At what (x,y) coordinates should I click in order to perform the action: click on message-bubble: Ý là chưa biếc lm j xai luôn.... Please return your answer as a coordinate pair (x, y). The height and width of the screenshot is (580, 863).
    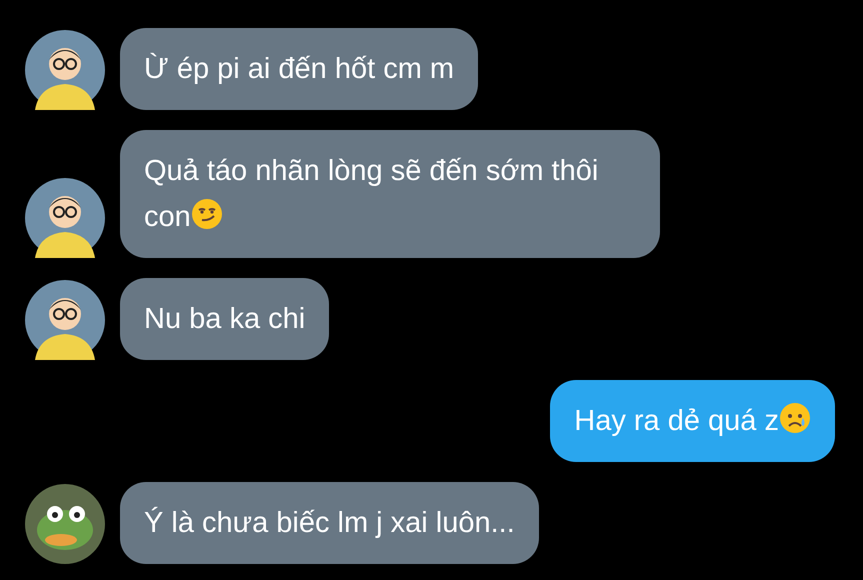
    Looking at the image, I should click on (329, 523).